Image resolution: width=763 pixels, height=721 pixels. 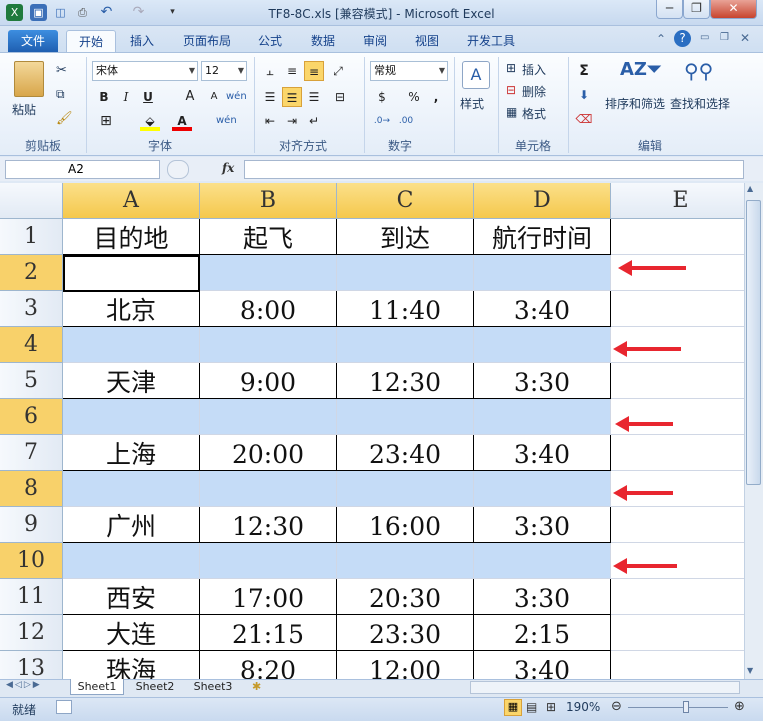 I want to click on wrap-text-icon: ↵, so click(x=314, y=121).